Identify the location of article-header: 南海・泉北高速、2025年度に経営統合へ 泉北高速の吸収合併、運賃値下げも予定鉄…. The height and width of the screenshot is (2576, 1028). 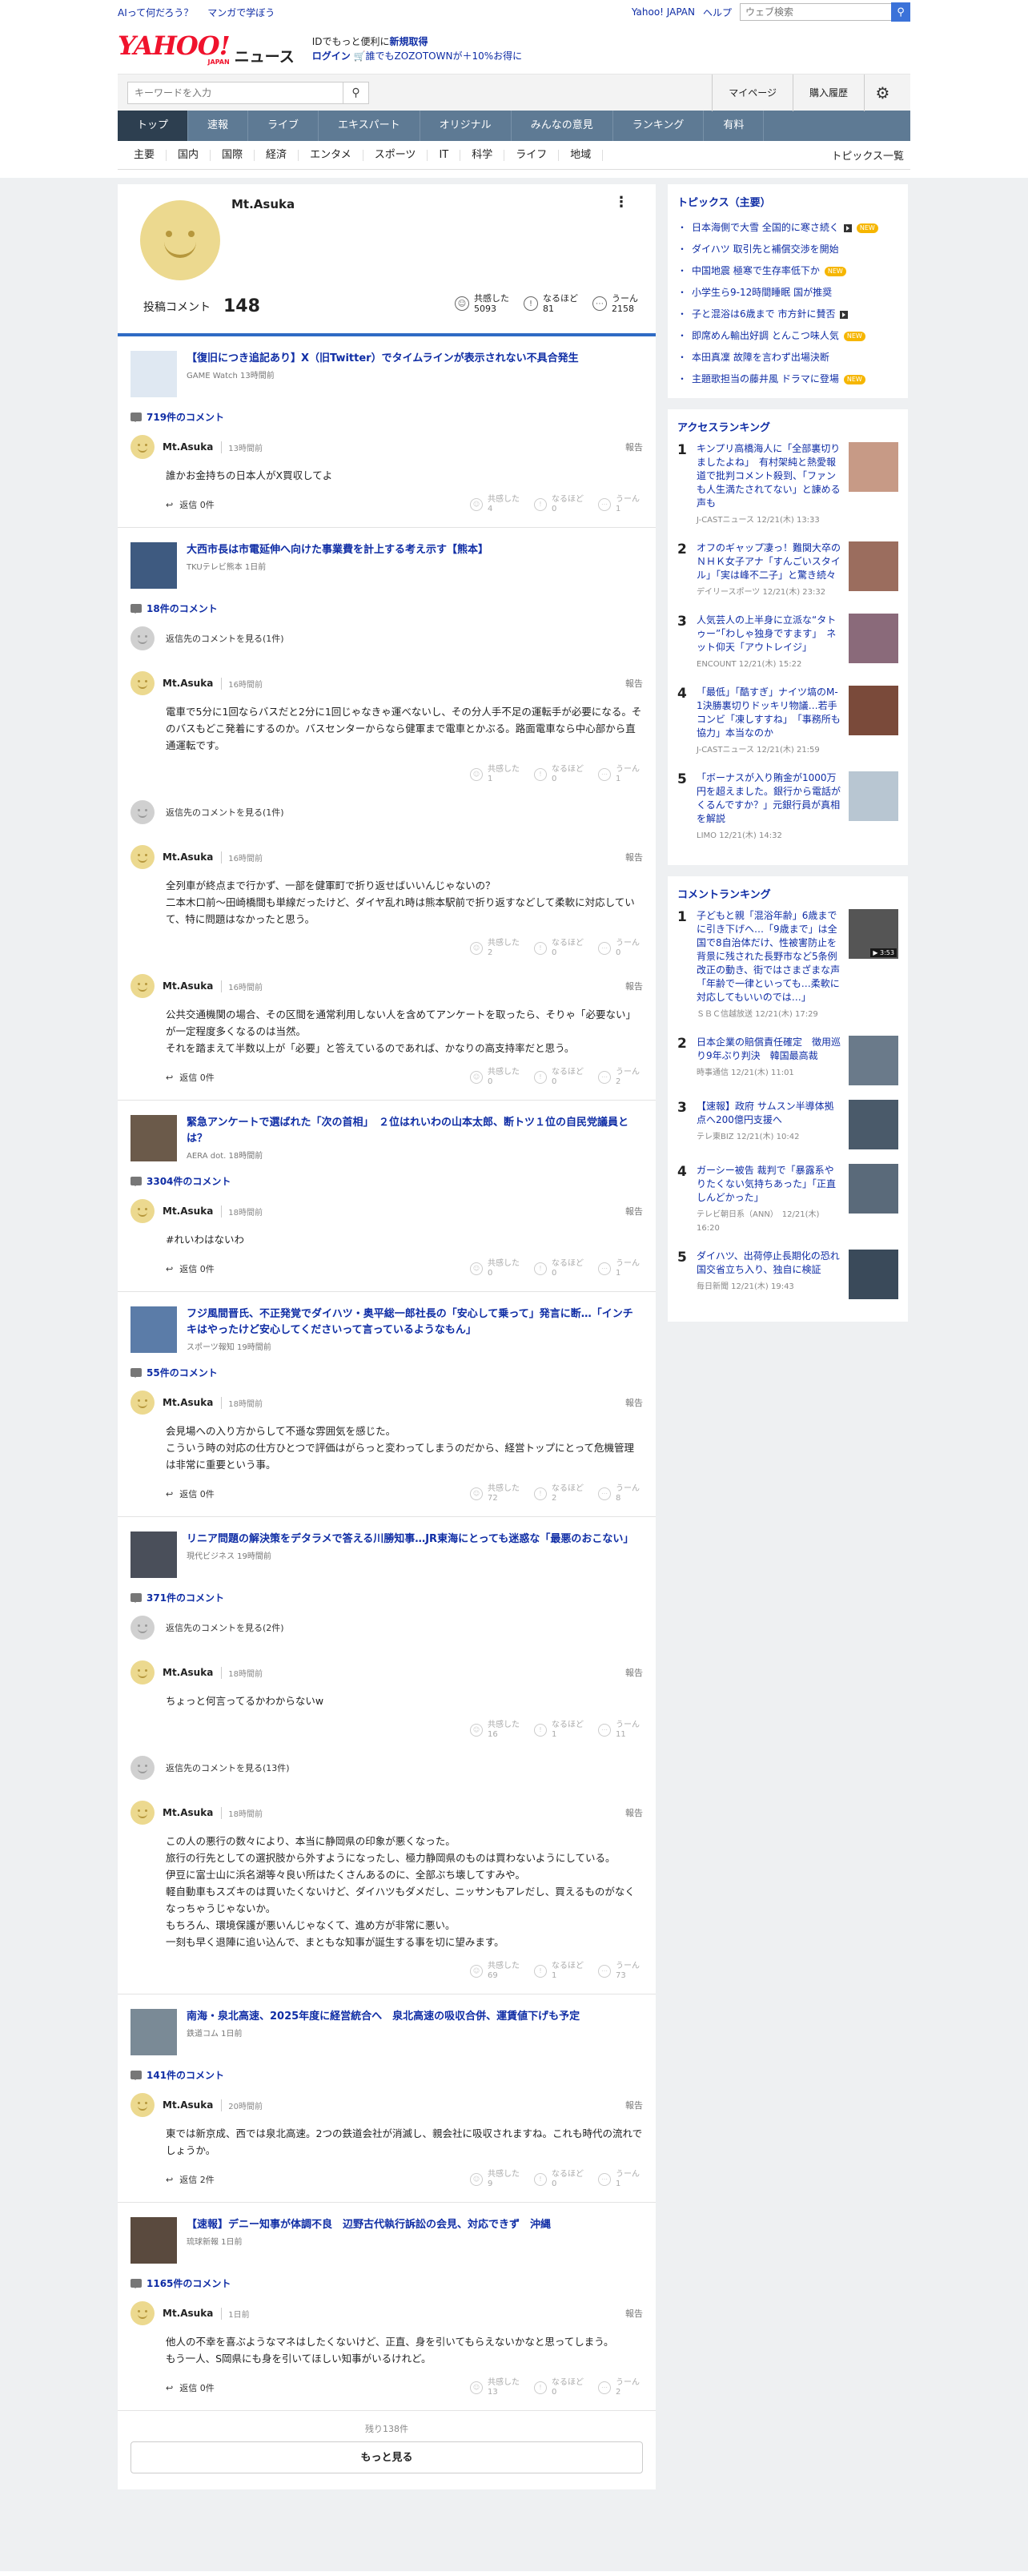
(387, 2032).